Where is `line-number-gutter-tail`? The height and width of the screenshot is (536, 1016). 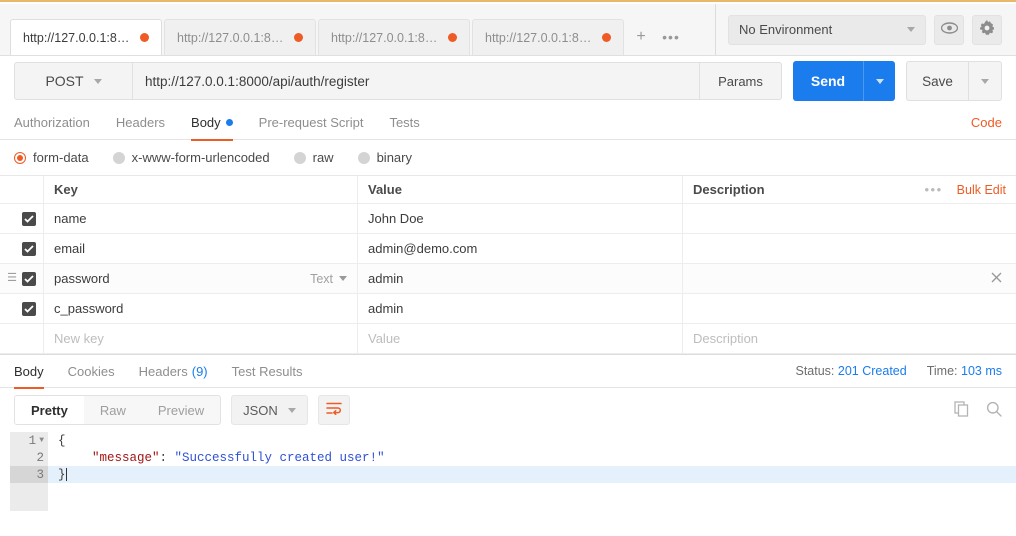
line-number-gutter-tail is located at coordinates (29, 497).